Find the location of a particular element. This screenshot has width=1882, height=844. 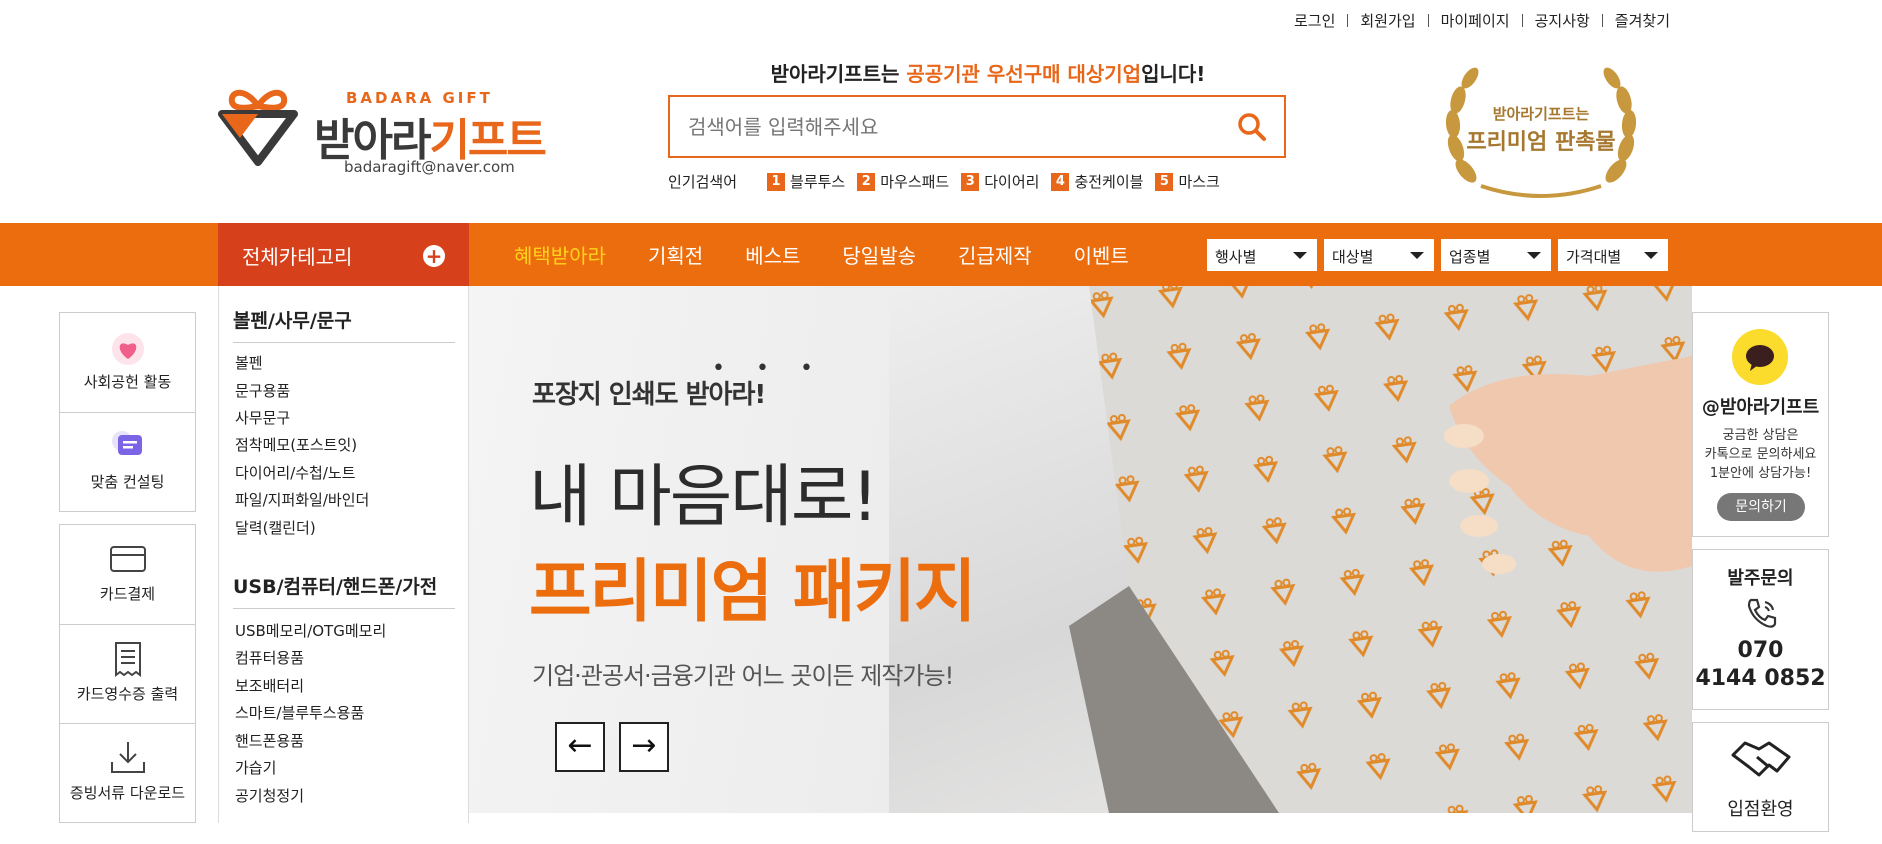

quick-menu-group: 사회공헌 활동 맞춤 컨설팅 is located at coordinates (127, 412).